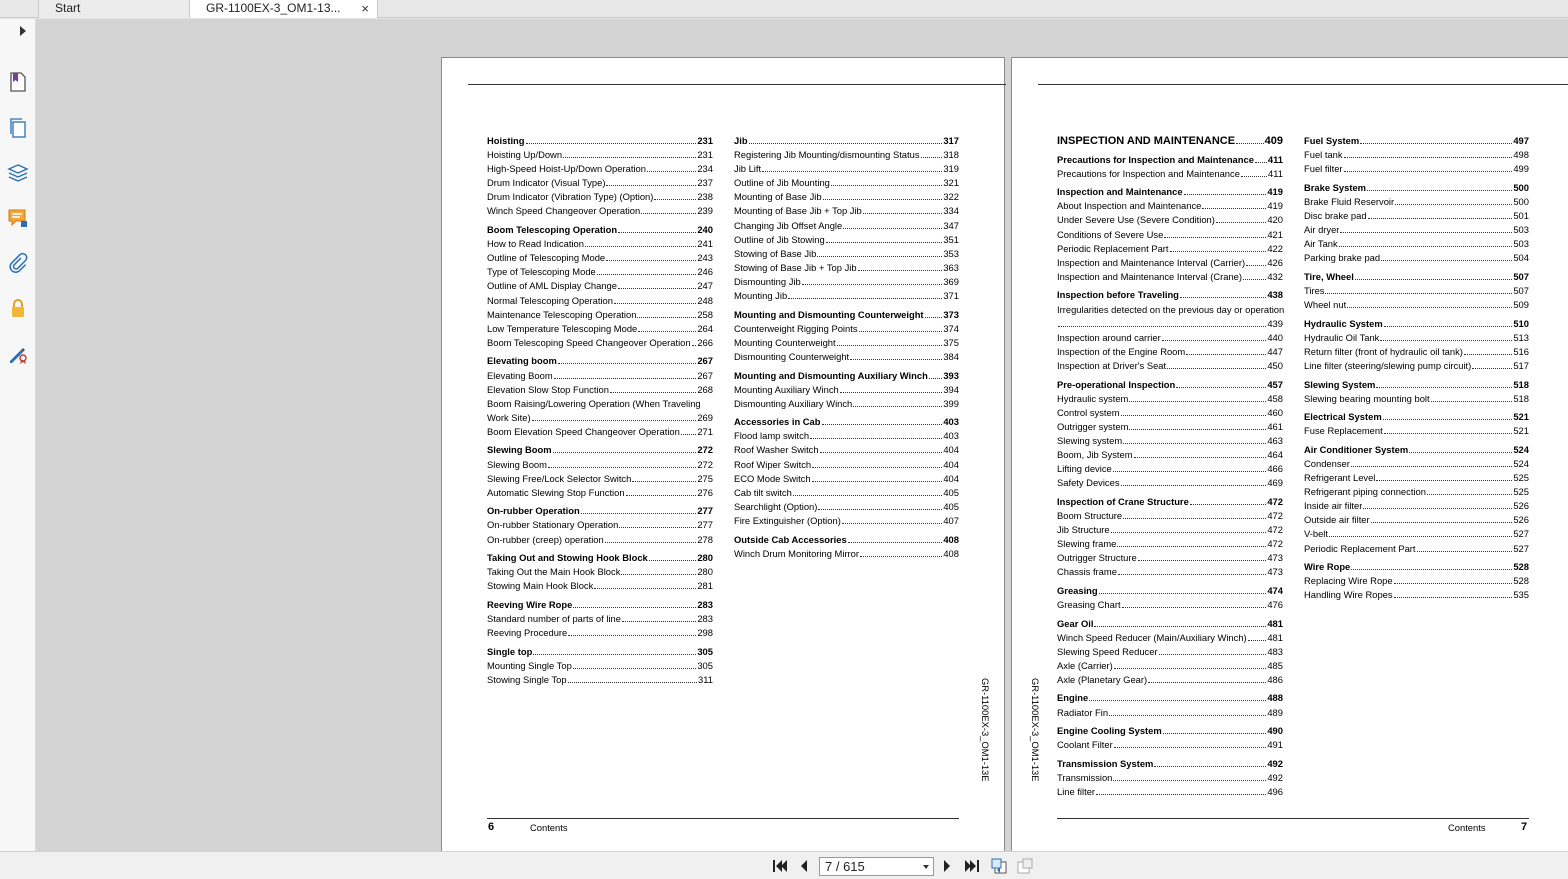 The width and height of the screenshot is (1568, 879). Describe the element at coordinates (846, 169) in the screenshot. I see `toc-entry: Jib Lift 319` at that location.